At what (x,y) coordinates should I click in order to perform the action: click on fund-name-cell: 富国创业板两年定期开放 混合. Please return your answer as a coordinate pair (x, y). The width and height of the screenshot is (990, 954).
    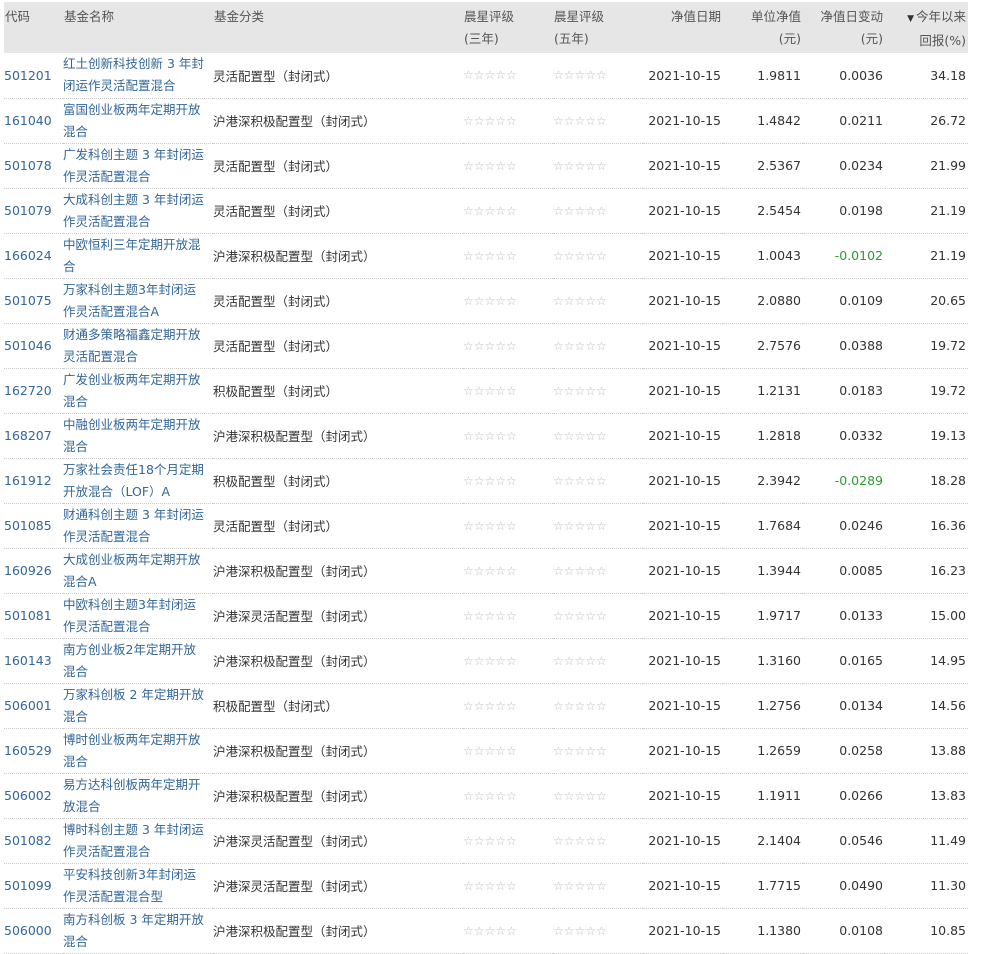
    Looking at the image, I should click on (138, 120).